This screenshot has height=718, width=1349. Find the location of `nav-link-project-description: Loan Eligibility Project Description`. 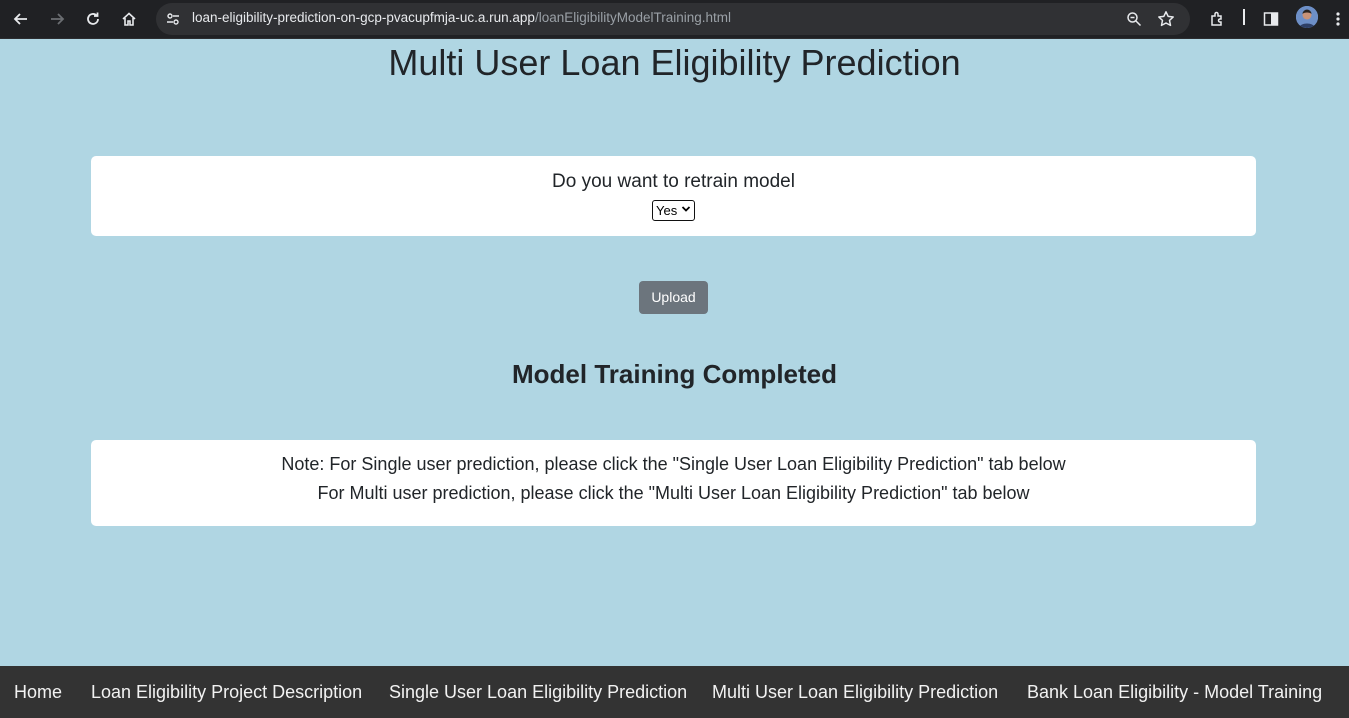

nav-link-project-description: Loan Eligibility Project Description is located at coordinates (226, 692).